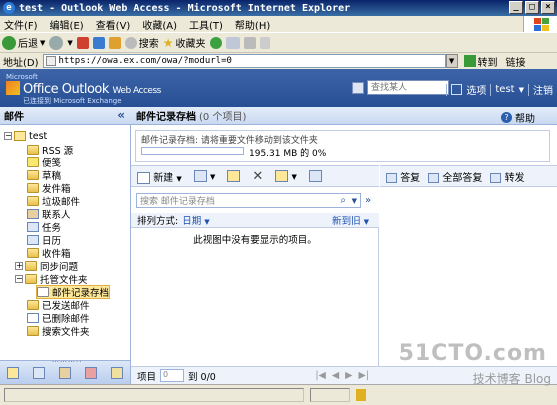 This screenshot has height=405, width=557. I want to click on home-icon, so click(114, 42).